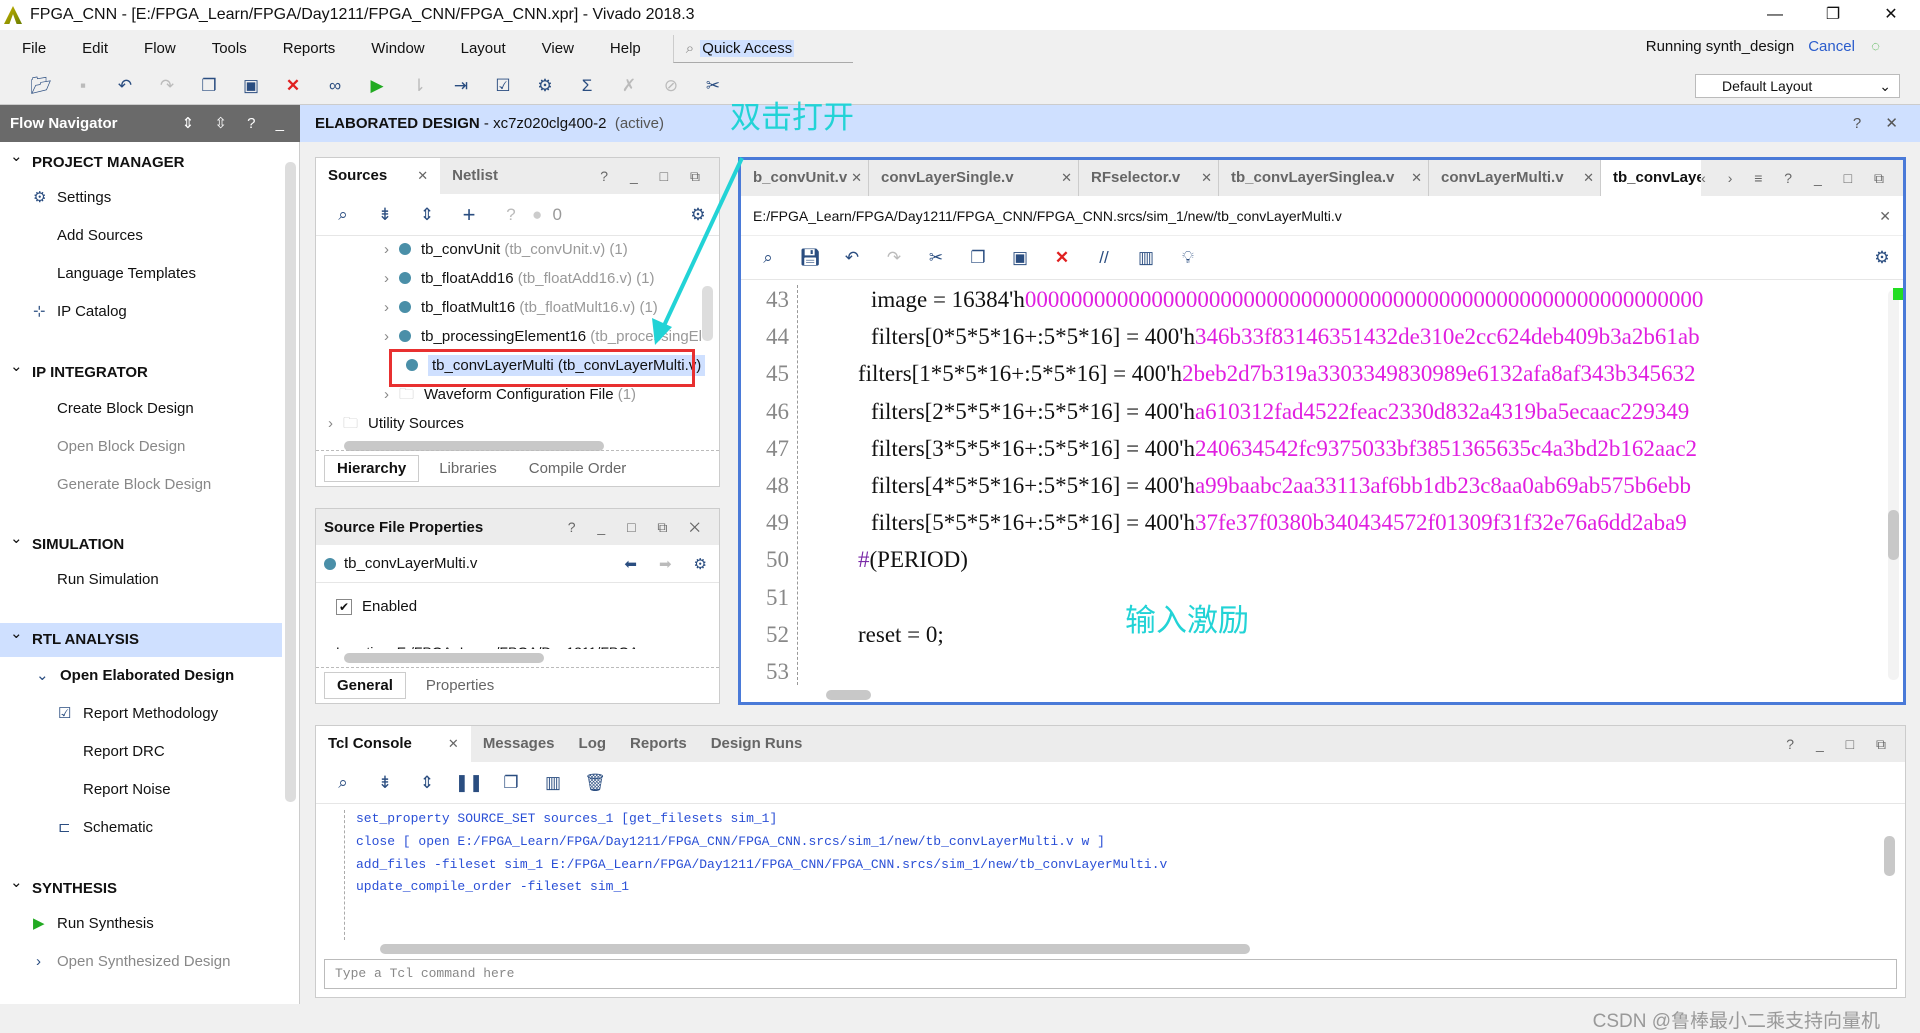 The image size is (1920, 1033). Describe the element at coordinates (852, 258) in the screenshot. I see `undo-icon: ↶` at that location.